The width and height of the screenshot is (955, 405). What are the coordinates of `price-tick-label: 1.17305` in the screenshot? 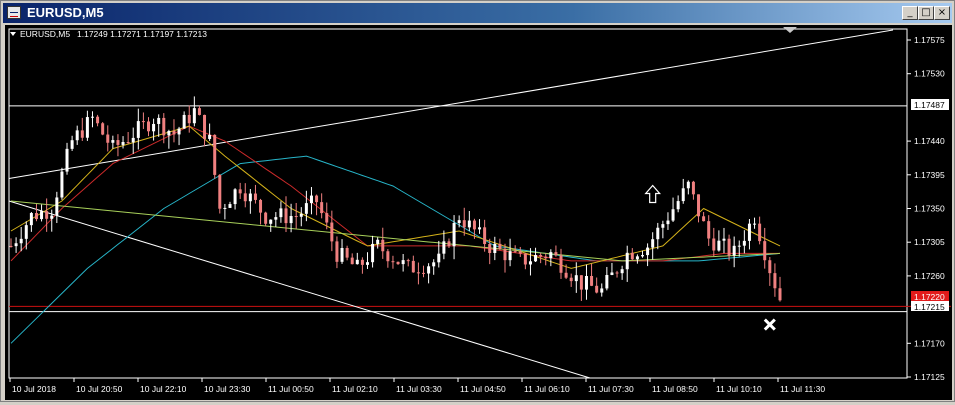 It's located at (929, 242).